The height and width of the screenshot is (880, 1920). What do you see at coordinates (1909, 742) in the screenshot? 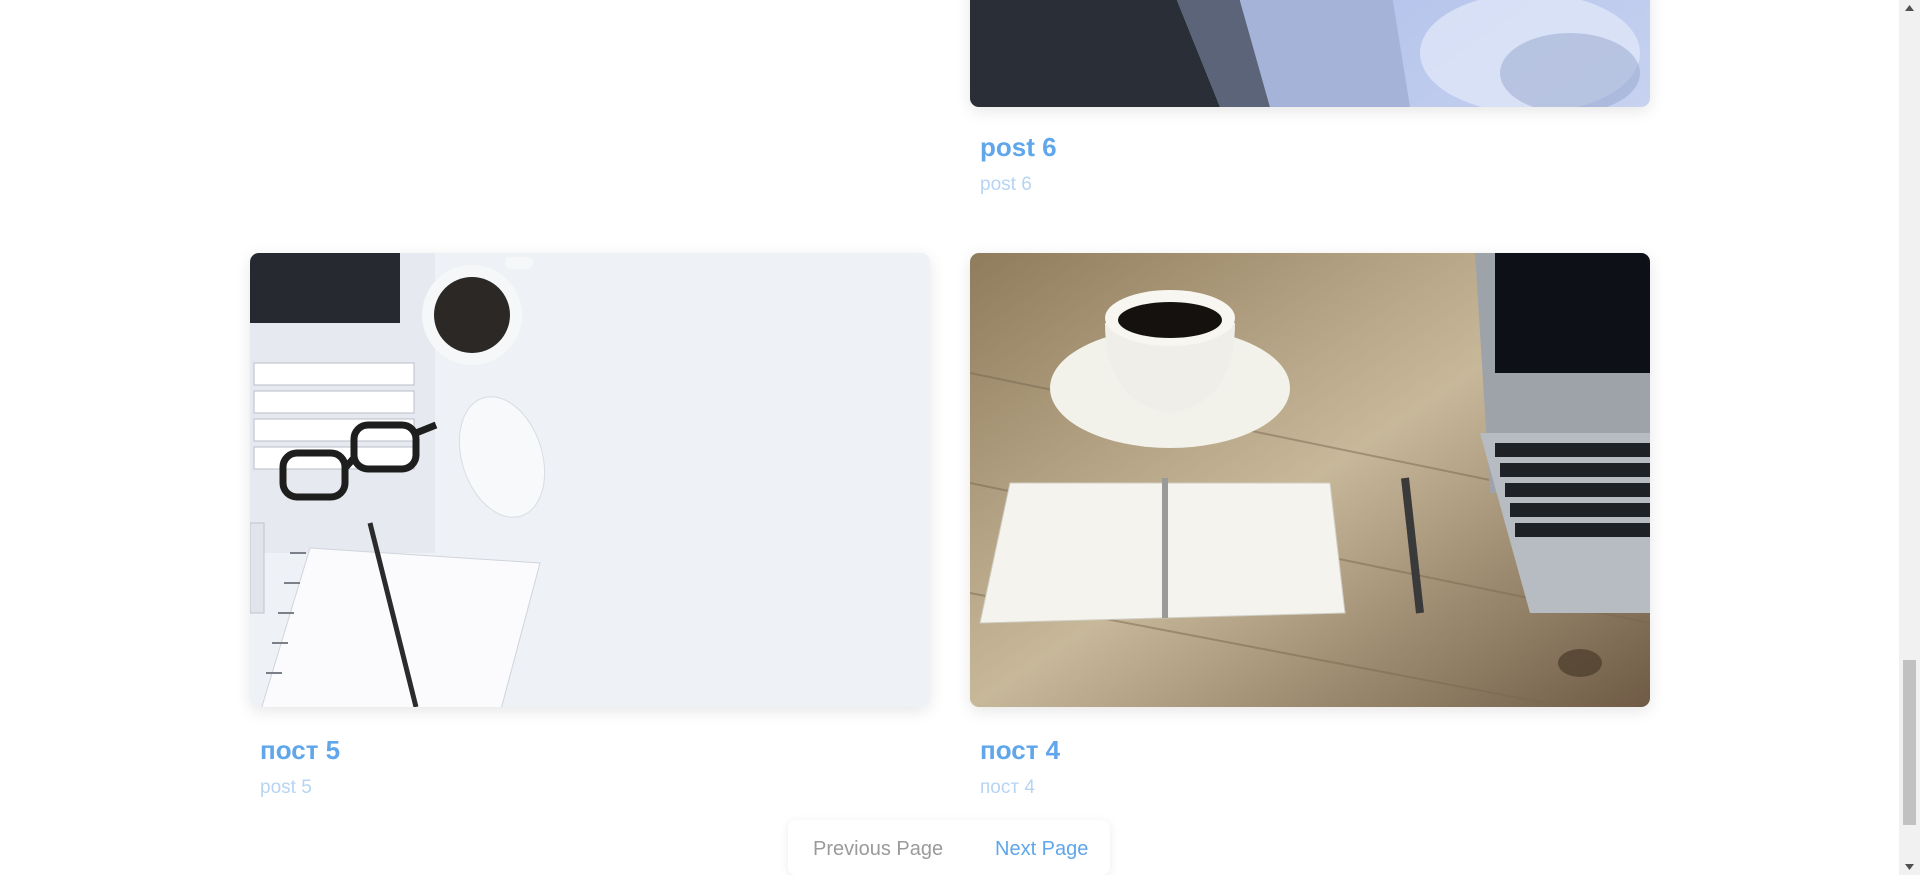
I see `scrollbar-thumb` at bounding box center [1909, 742].